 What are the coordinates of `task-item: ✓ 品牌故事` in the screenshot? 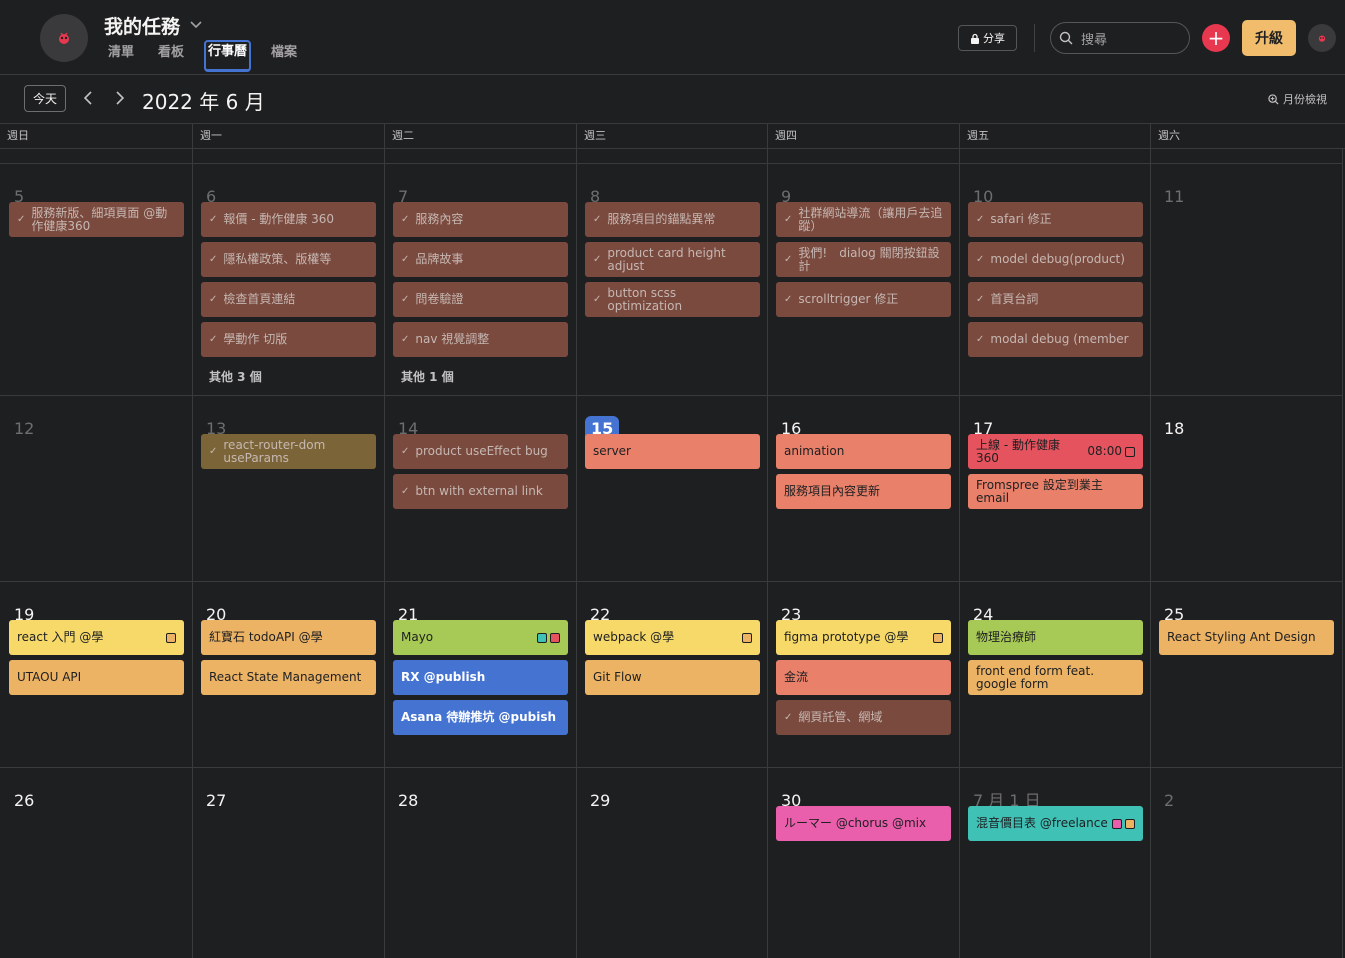 It's located at (480, 259).